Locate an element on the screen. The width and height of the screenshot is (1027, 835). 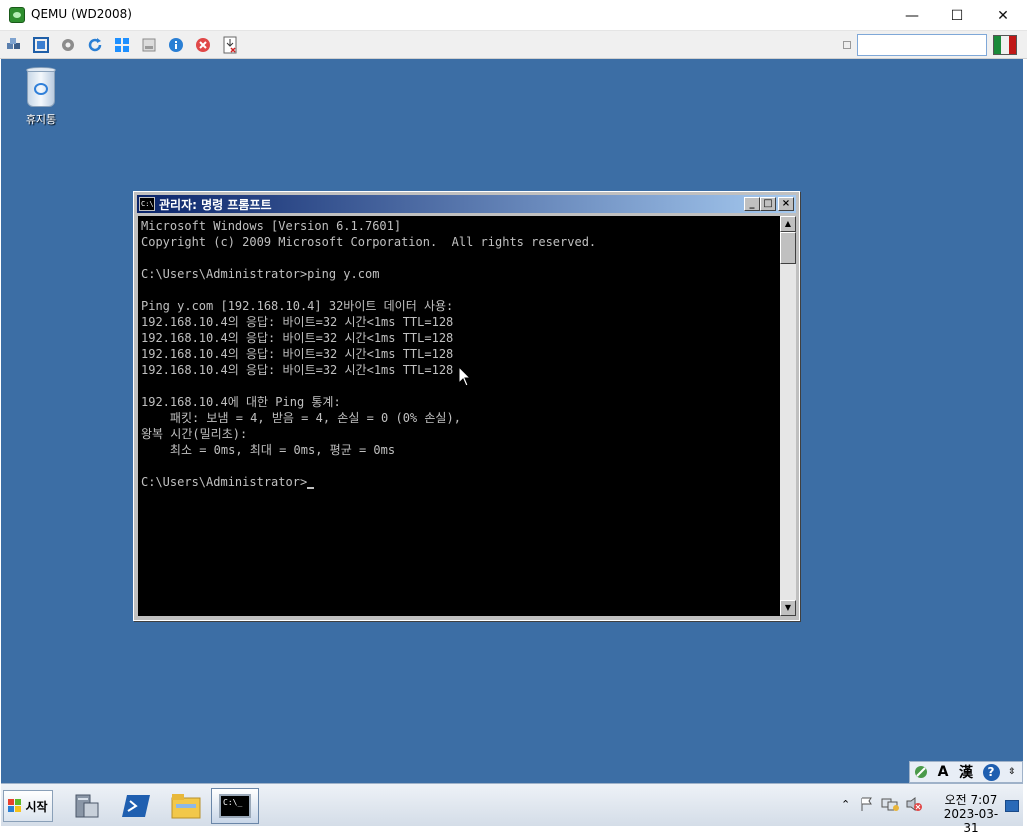
console-prompt: C:\Users\Administrator> is located at coordinates (224, 482).